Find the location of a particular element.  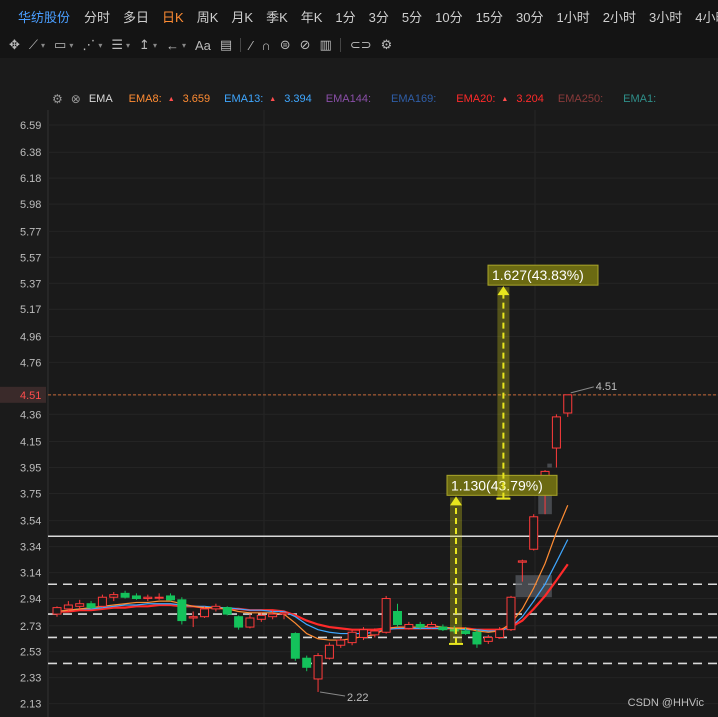

tab-6: 年K is located at coordinates (312, 16).